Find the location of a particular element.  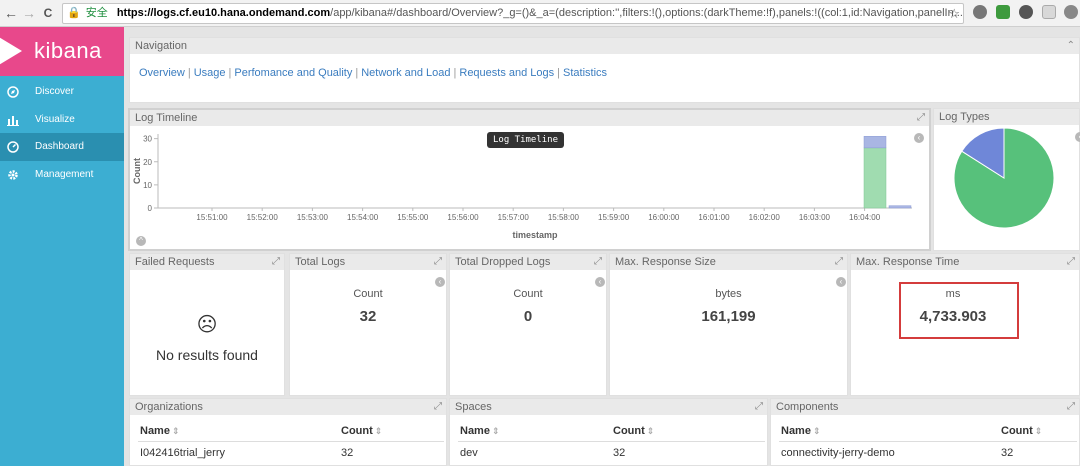

nav-link-statistics: Statistics is located at coordinates (585, 73).